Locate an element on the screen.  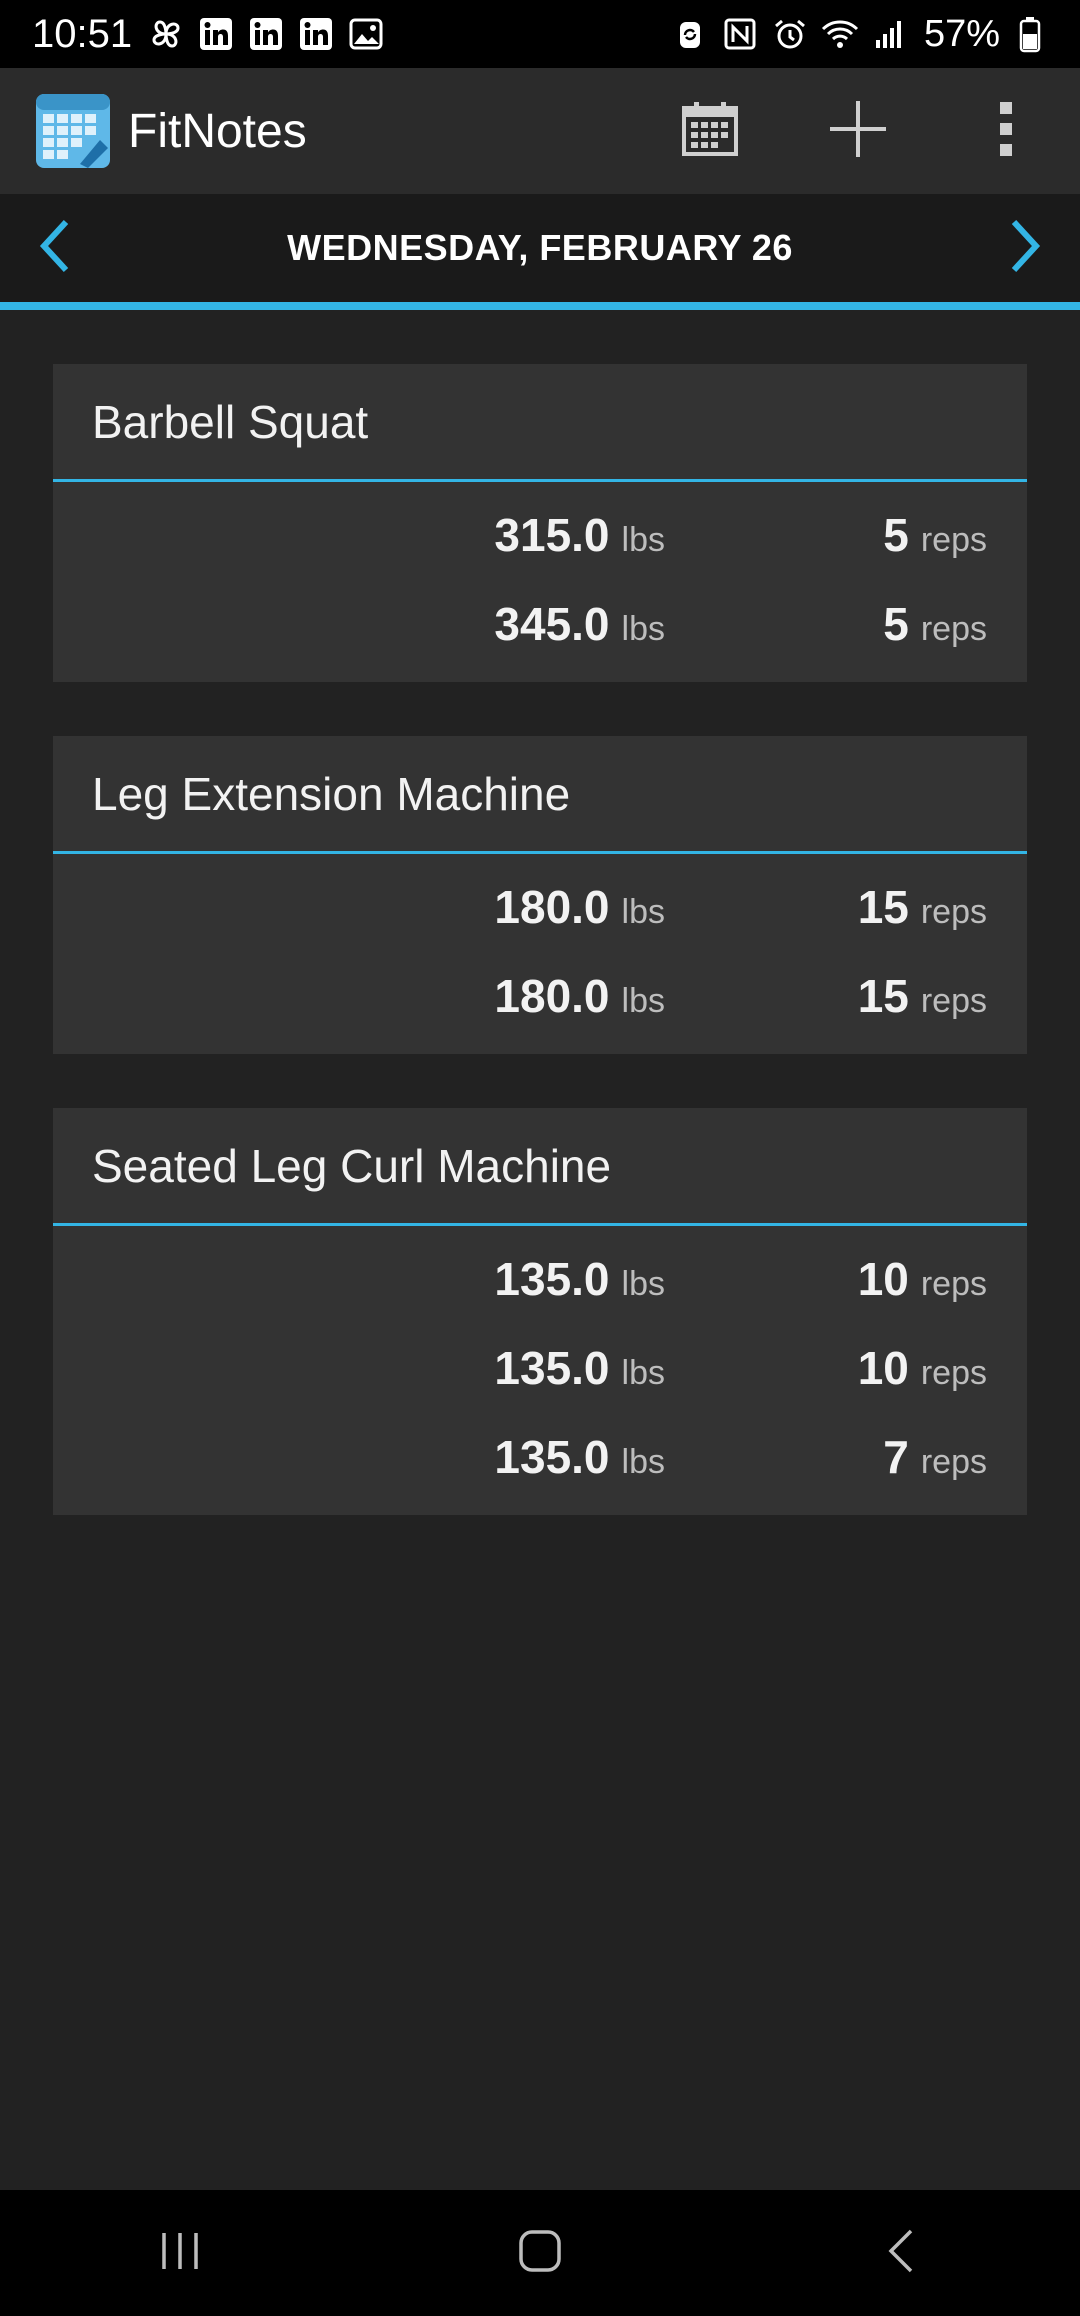
sync-icon is located at coordinates (690, 34).